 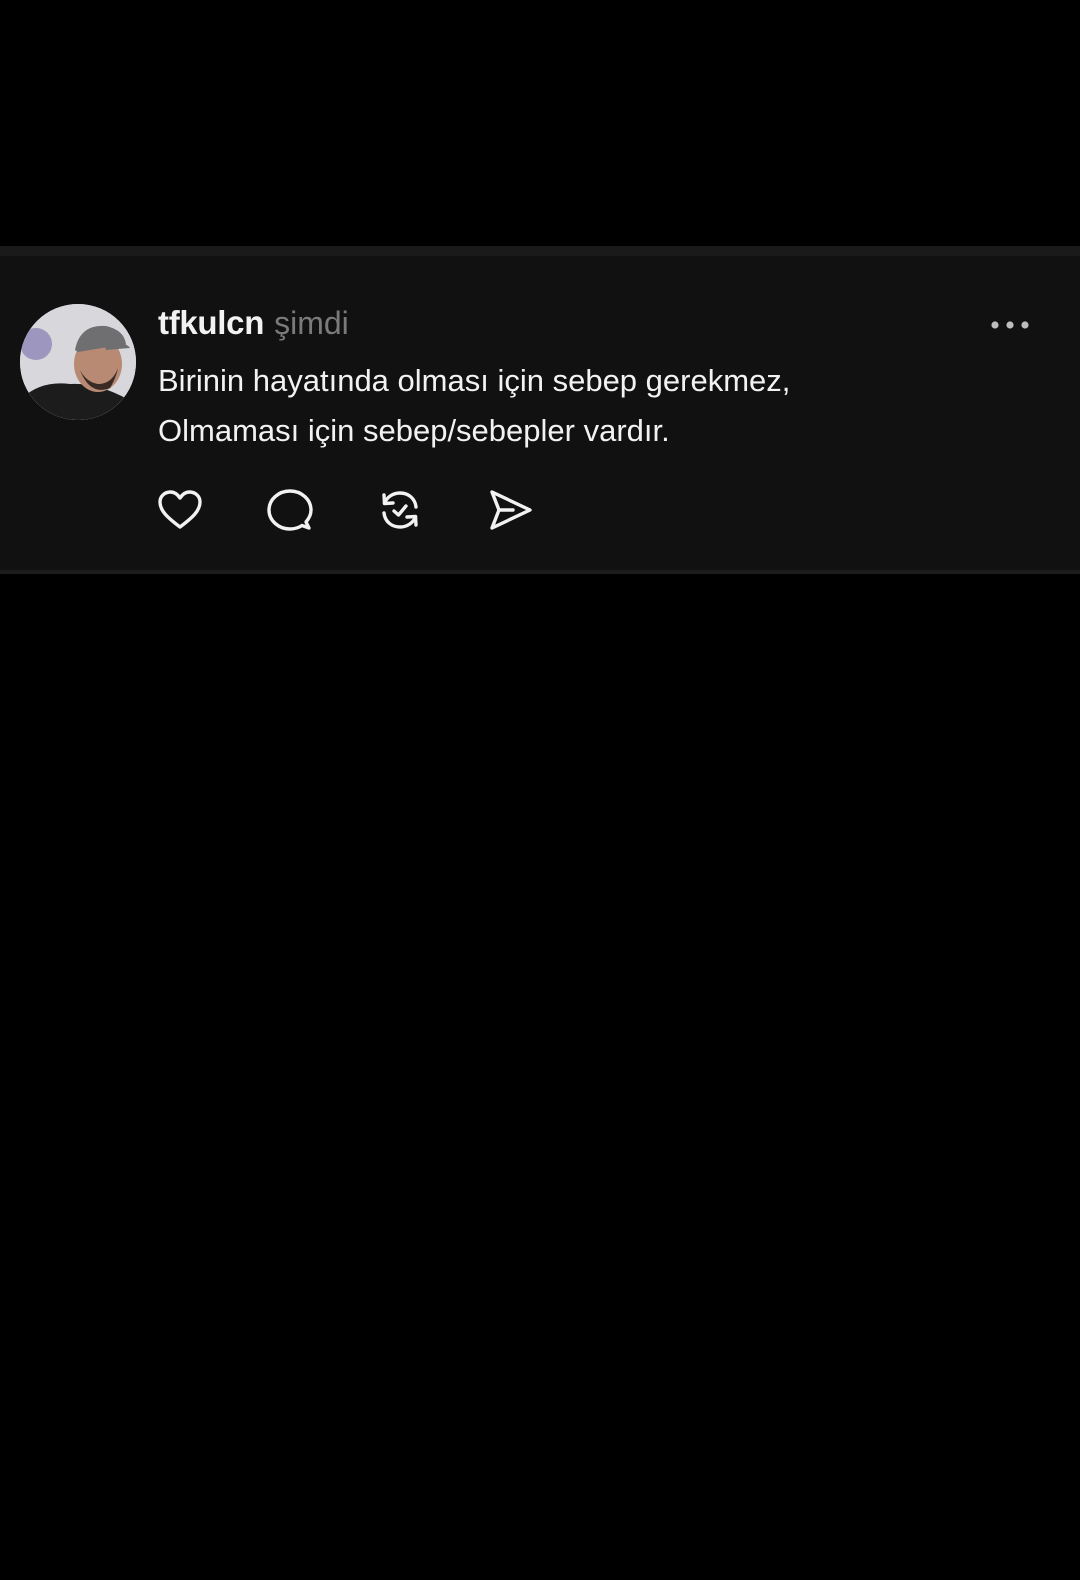 I want to click on post-text-line: Olmaması için sebep/sebepler vardır., so click(x=414, y=430).